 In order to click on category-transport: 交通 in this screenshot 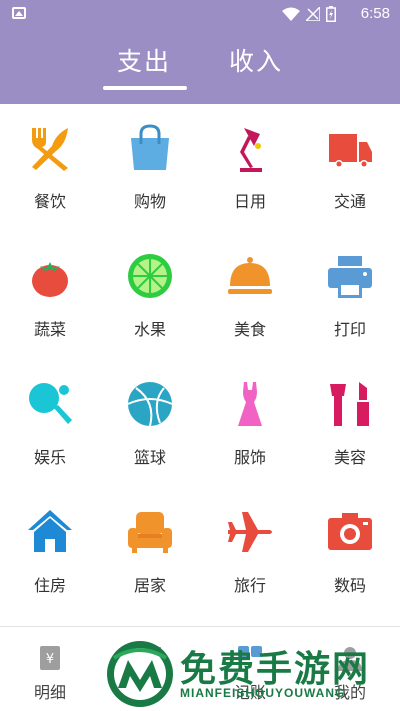, I will do `click(350, 168)`.